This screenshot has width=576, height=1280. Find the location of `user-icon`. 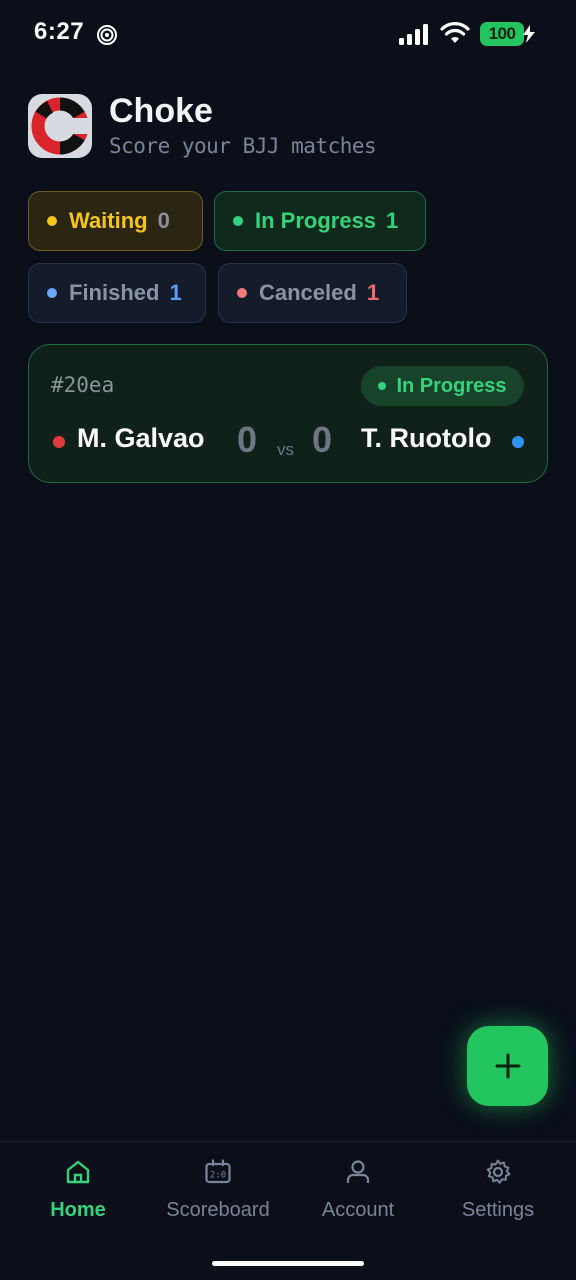

user-icon is located at coordinates (358, 1171).